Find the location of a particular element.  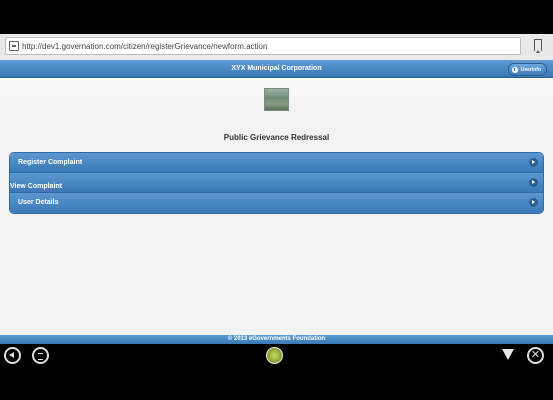

user-info-label: UserInfo is located at coordinates (530, 69).